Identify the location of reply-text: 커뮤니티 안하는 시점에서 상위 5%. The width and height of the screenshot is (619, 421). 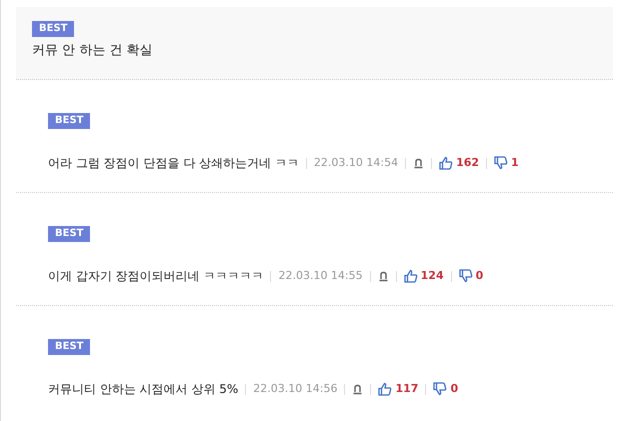
(143, 389).